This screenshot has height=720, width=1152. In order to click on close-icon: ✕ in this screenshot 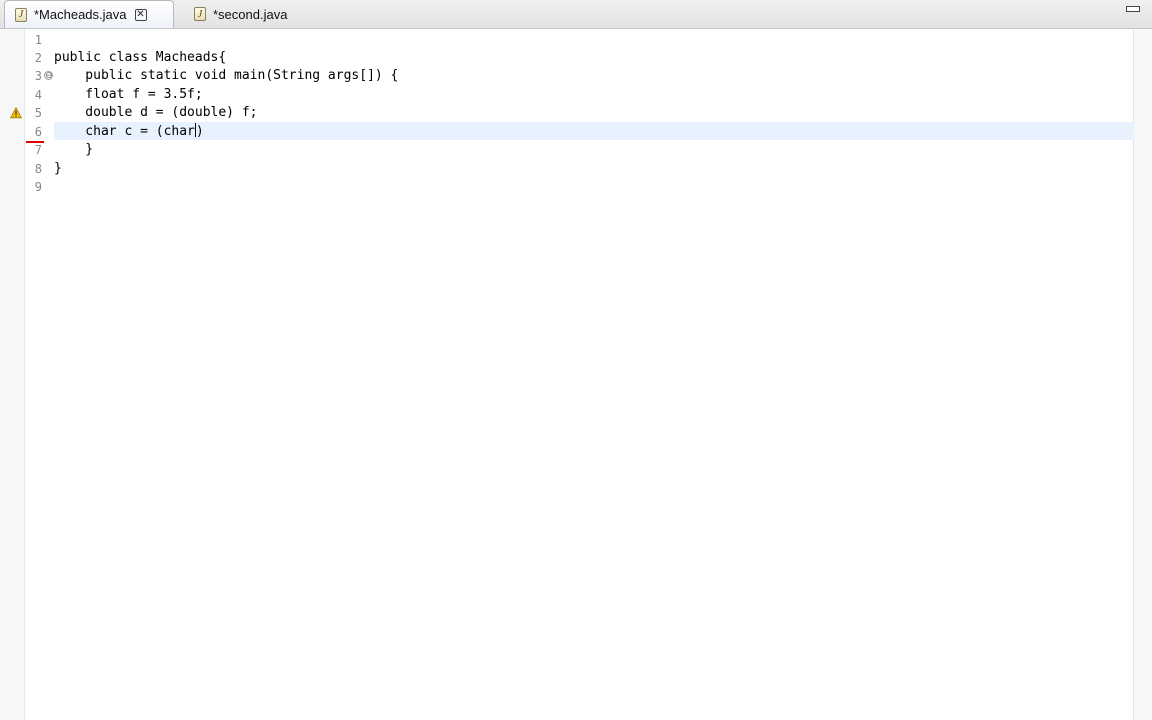, I will do `click(140, 14)`.